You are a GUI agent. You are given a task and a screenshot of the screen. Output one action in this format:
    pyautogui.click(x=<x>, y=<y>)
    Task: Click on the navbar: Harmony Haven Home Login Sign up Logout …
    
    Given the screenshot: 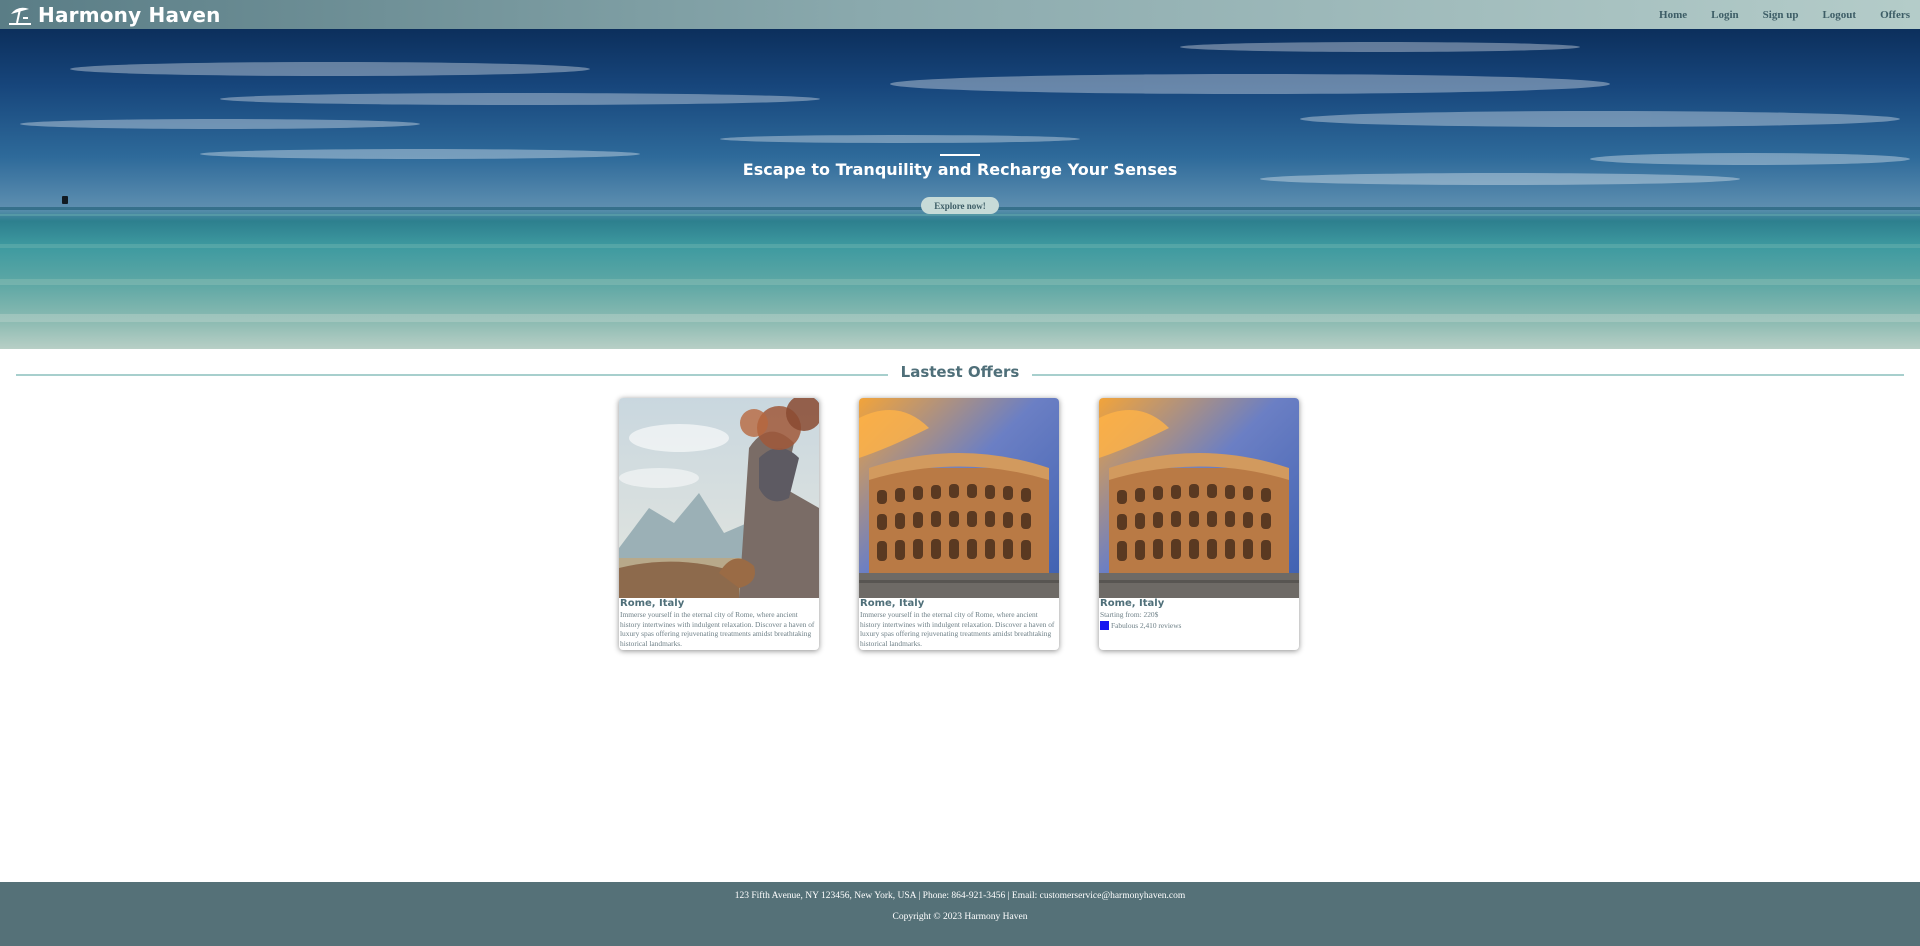 What is the action you would take?
    pyautogui.click(x=960, y=14)
    